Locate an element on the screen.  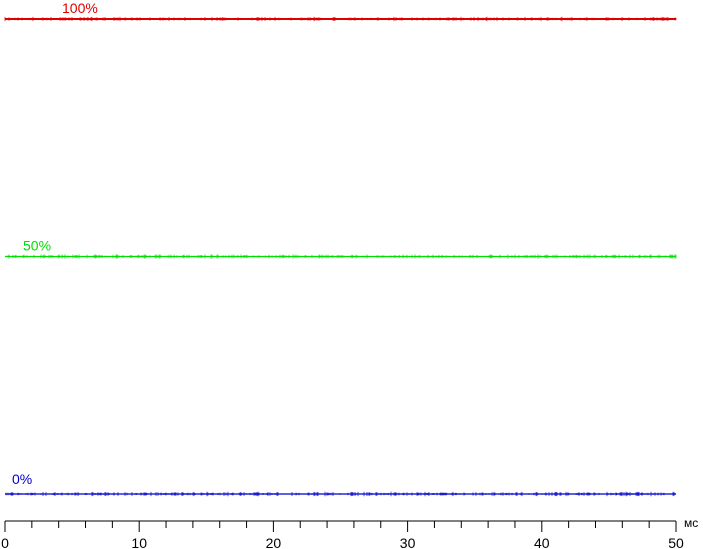
x-tick-label-10: 10 is located at coordinates (139, 542).